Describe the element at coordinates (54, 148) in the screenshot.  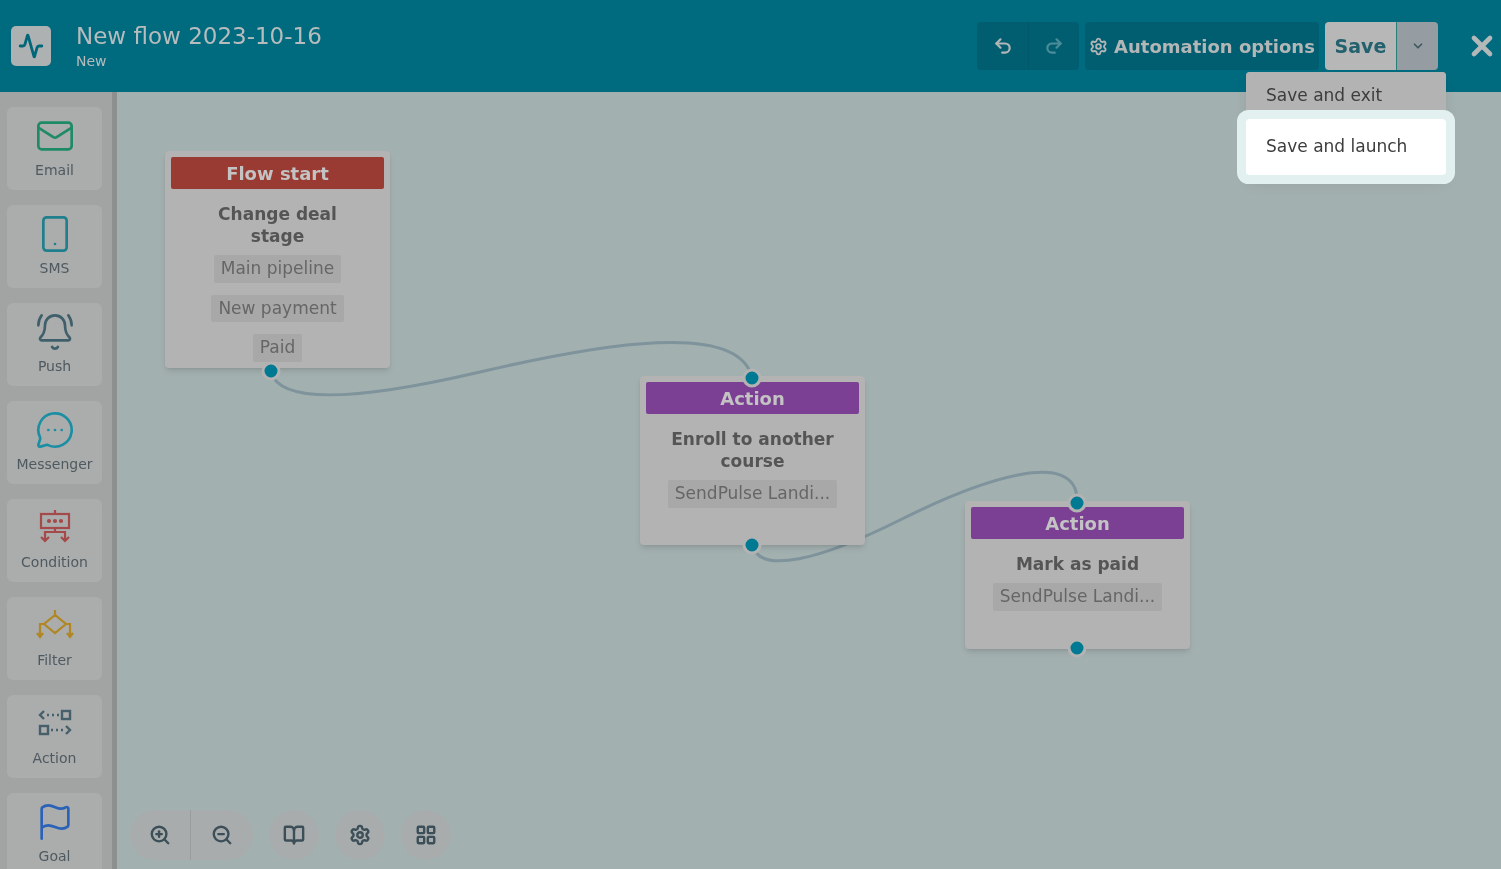
I see `sidebar-item: Email` at that location.